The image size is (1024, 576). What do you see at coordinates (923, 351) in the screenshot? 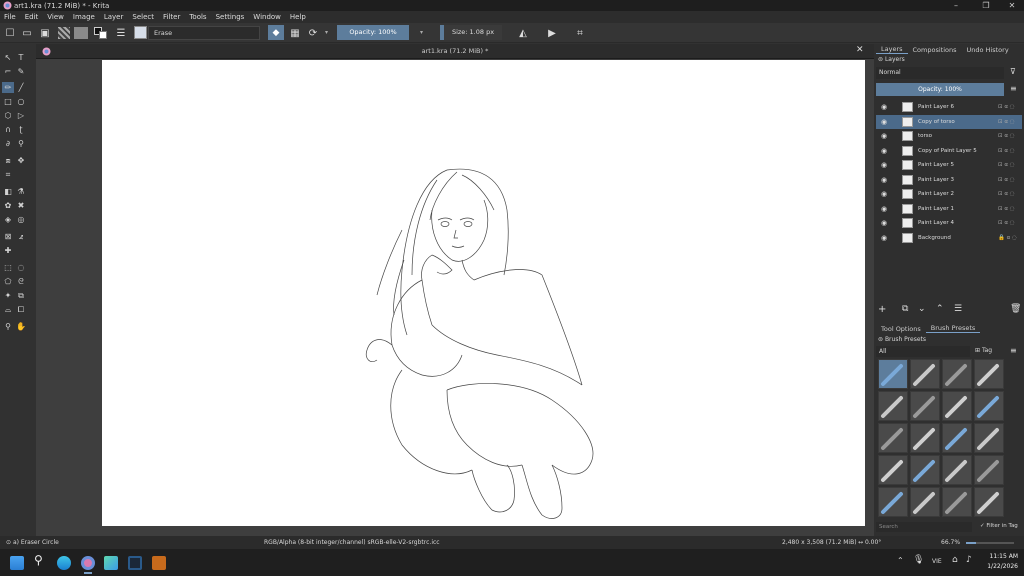
I see `brush-tag-filter: All` at bounding box center [923, 351].